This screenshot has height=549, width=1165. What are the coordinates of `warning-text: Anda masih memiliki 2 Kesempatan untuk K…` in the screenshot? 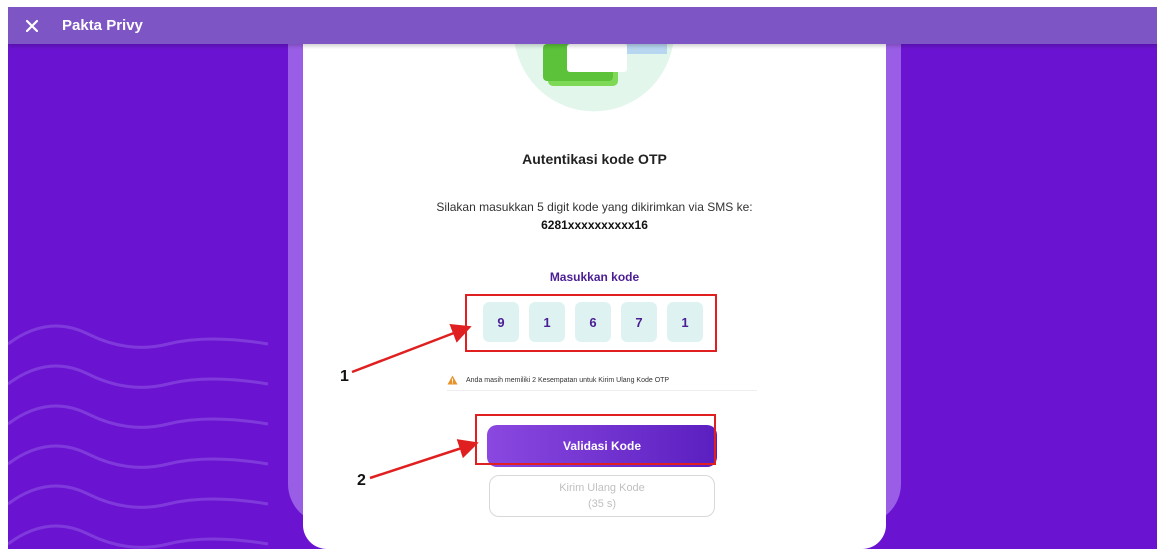 It's located at (568, 380).